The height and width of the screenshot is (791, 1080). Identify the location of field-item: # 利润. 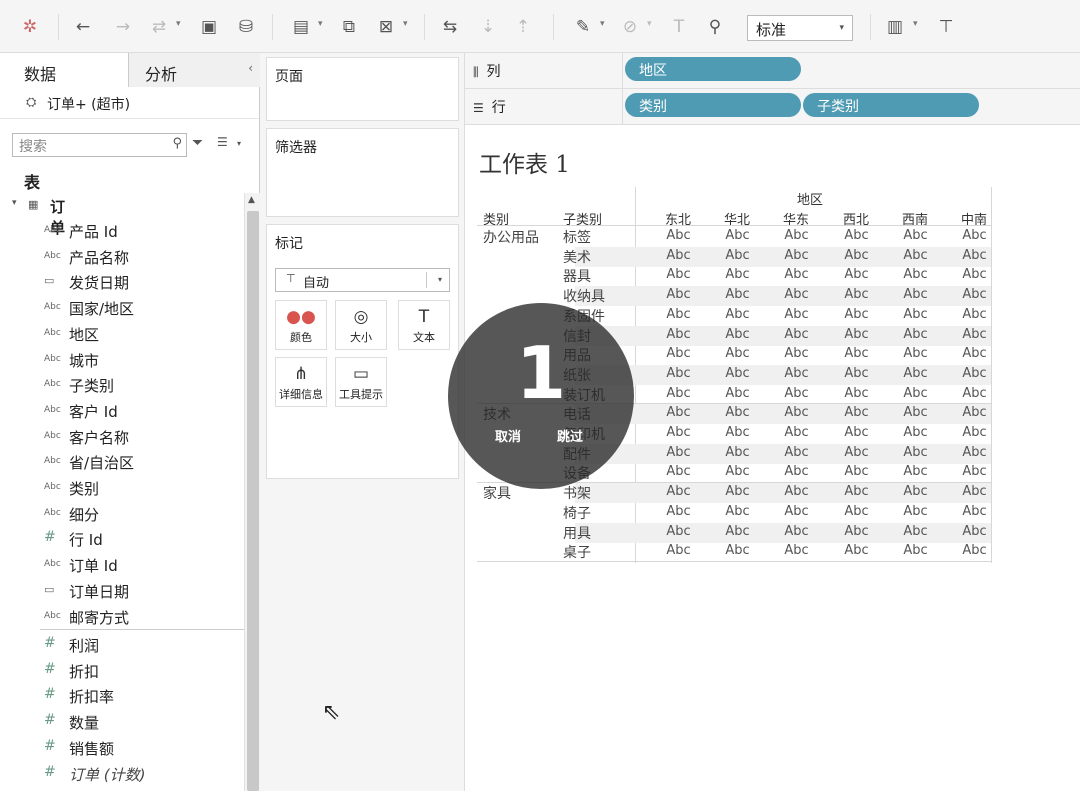
(122, 645).